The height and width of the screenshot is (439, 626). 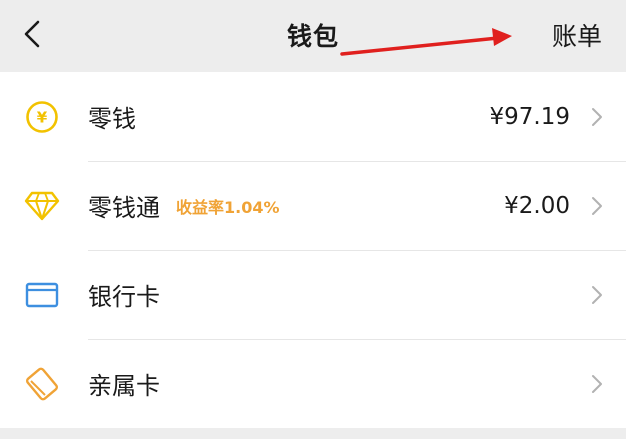 I want to click on bank-card-icon, so click(x=42, y=295).